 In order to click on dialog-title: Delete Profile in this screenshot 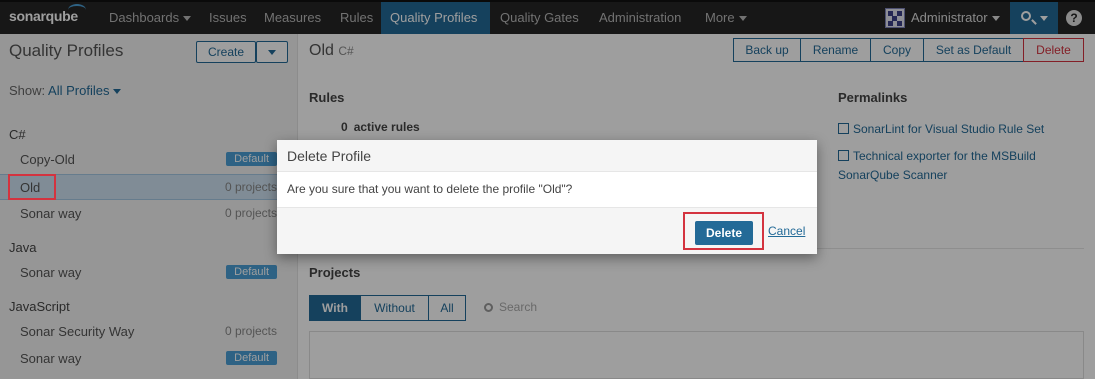, I will do `click(329, 156)`.